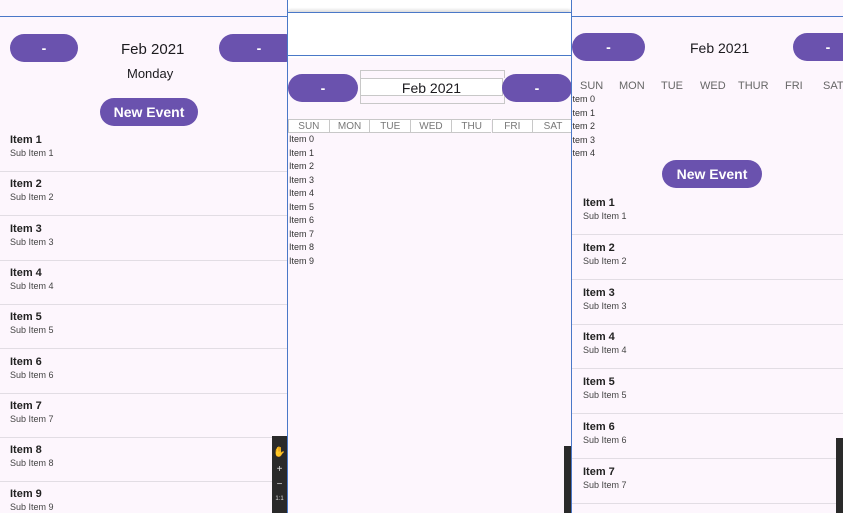  I want to click on list-item: Item 9, so click(301, 261).